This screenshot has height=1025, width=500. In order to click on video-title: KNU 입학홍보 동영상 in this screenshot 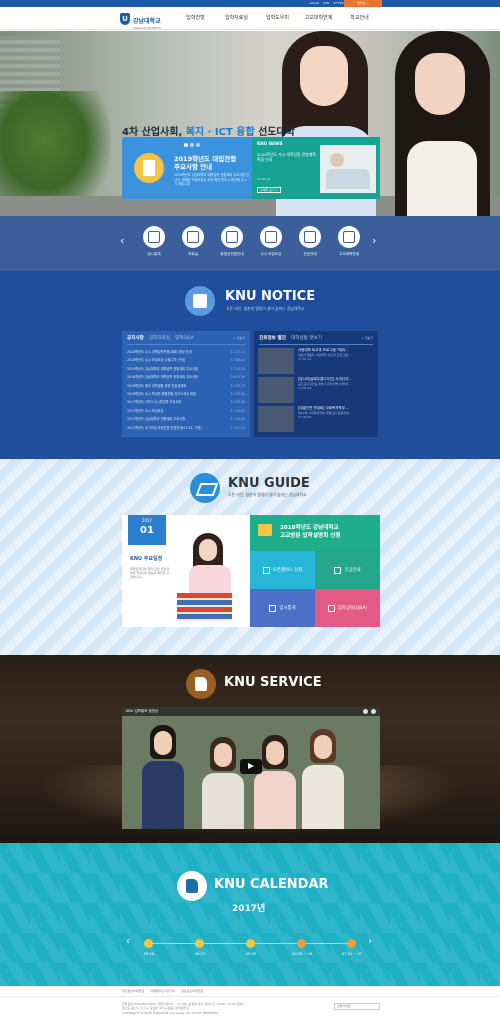, I will do `click(142, 711)`.